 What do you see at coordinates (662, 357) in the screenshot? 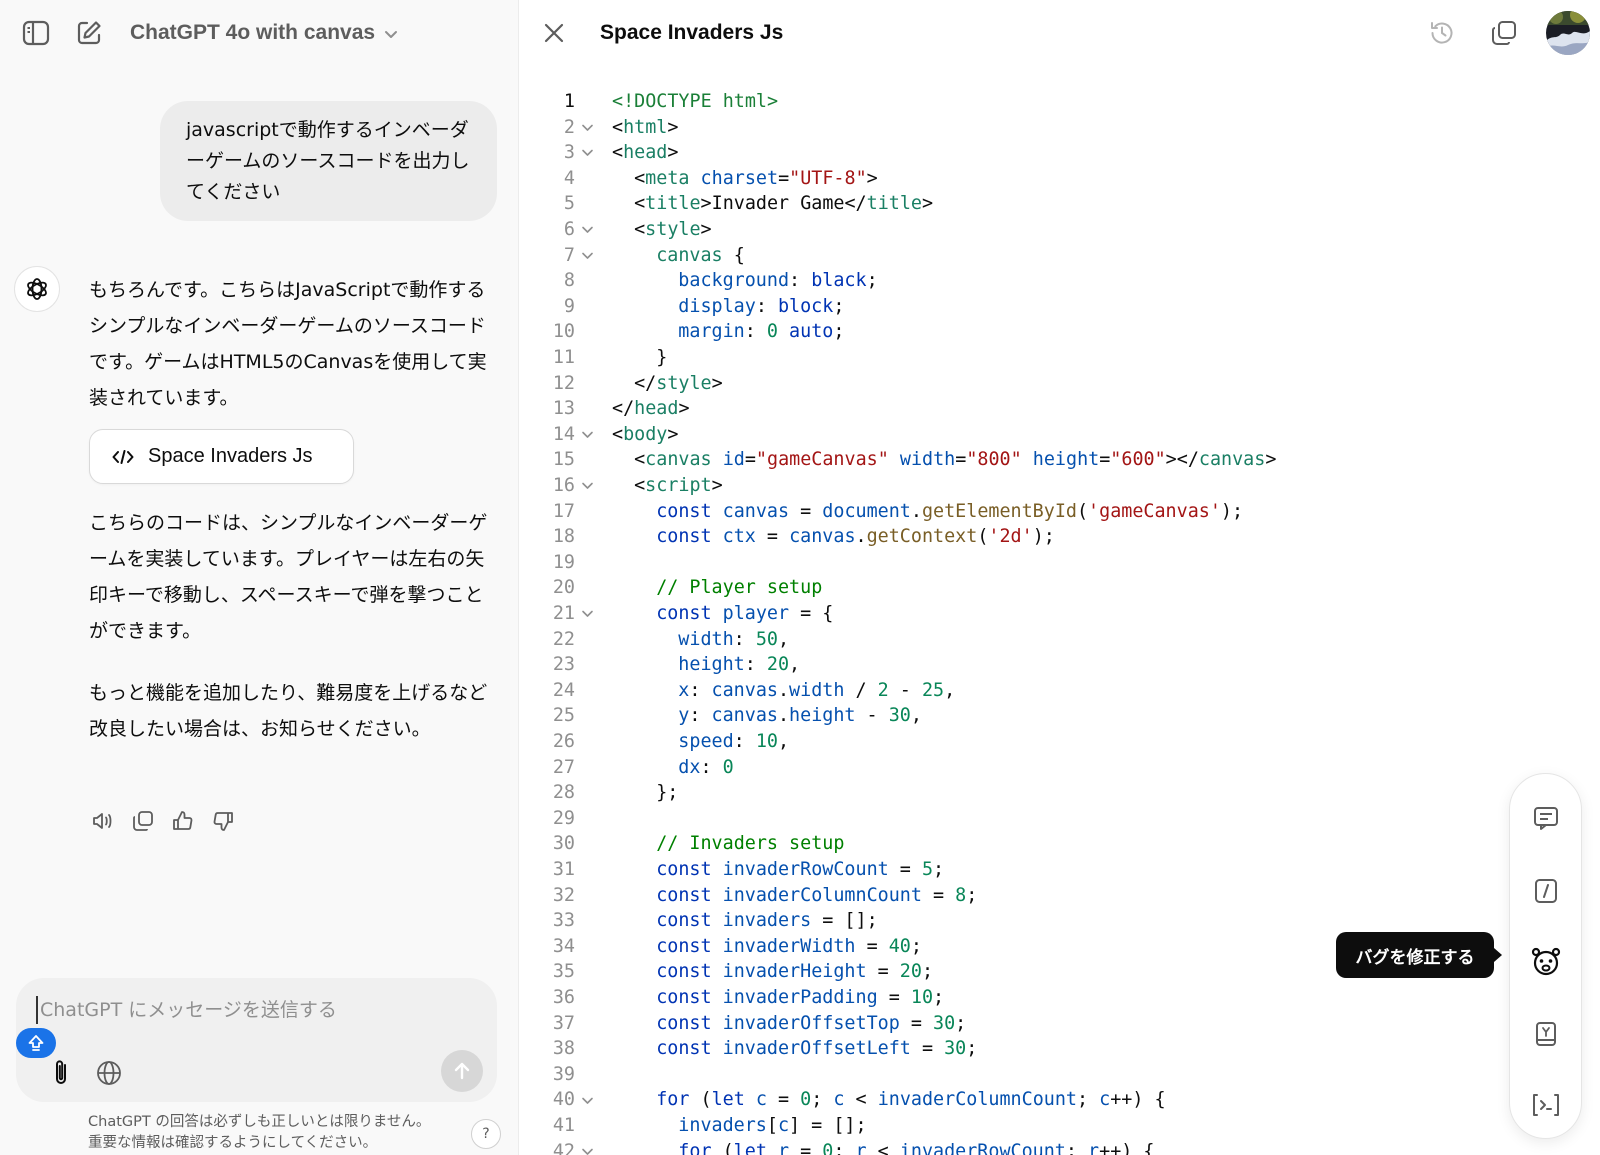
I see `code-token: }` at bounding box center [662, 357].